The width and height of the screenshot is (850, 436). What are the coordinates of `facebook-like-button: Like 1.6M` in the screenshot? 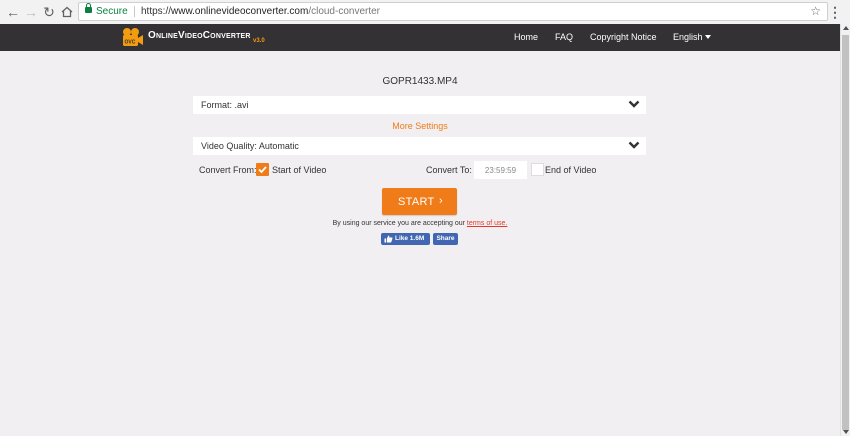 It's located at (405, 239).